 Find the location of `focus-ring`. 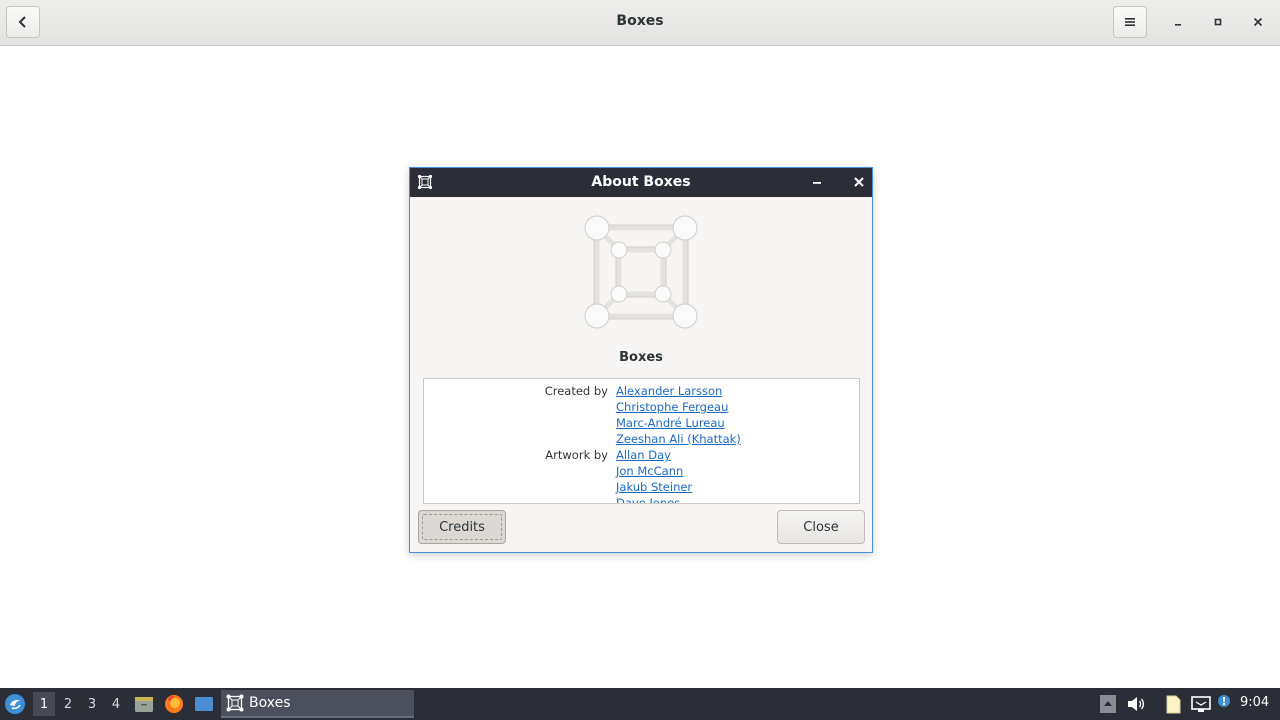

focus-ring is located at coordinates (462, 527).